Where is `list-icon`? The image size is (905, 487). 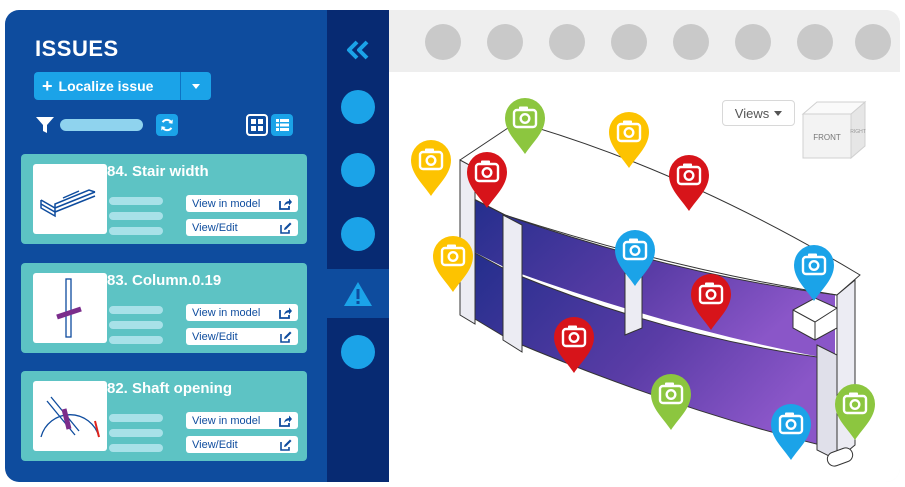 list-icon is located at coordinates (282, 125).